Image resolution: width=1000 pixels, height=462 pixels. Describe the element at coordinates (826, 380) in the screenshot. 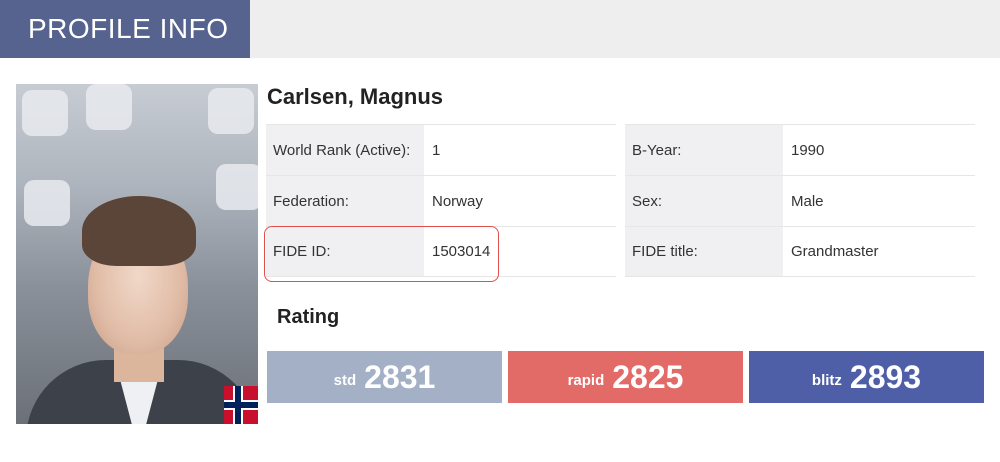

I see `rating-blitz-label: blitz` at that location.